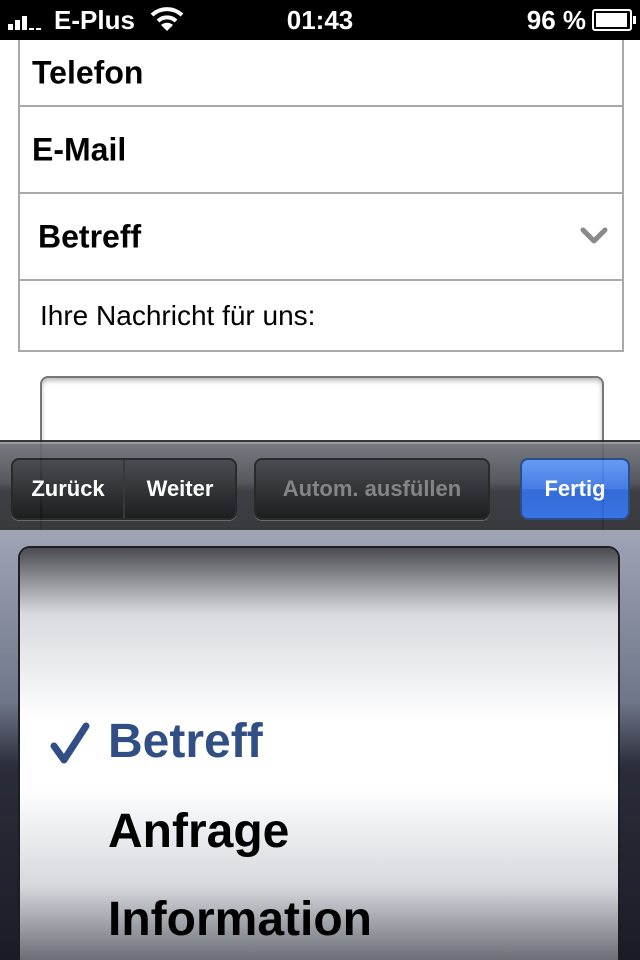 The height and width of the screenshot is (960, 640). I want to click on form-accessory-toolbar: Zurück Weiter Autom. ausfüllen Fertig, so click(320, 486).